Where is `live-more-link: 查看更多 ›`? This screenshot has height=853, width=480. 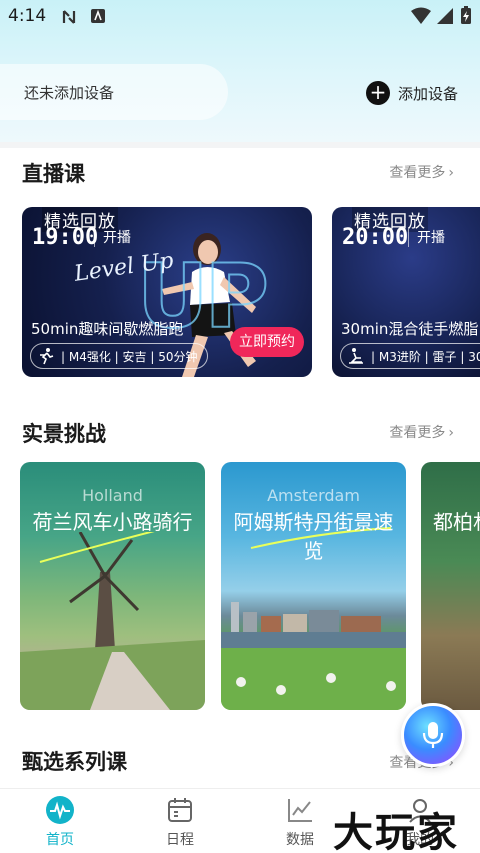 live-more-link: 查看更多 › is located at coordinates (421, 172).